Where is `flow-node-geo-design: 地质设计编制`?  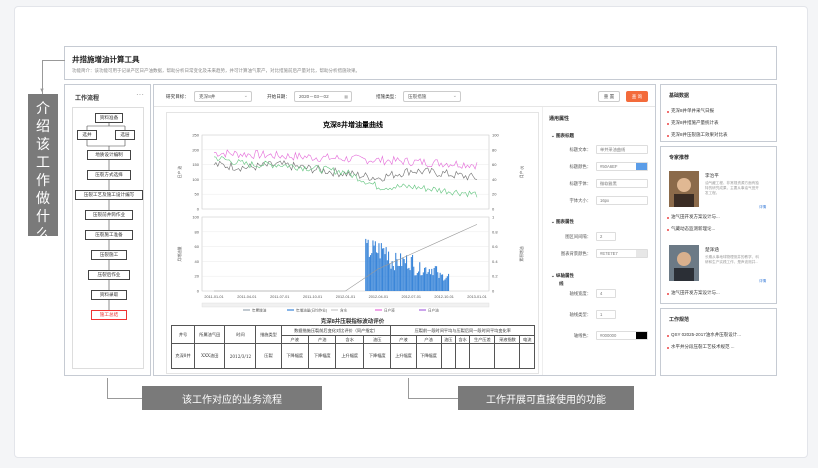 flow-node-geo-design: 地质设计编制 is located at coordinates (109, 155).